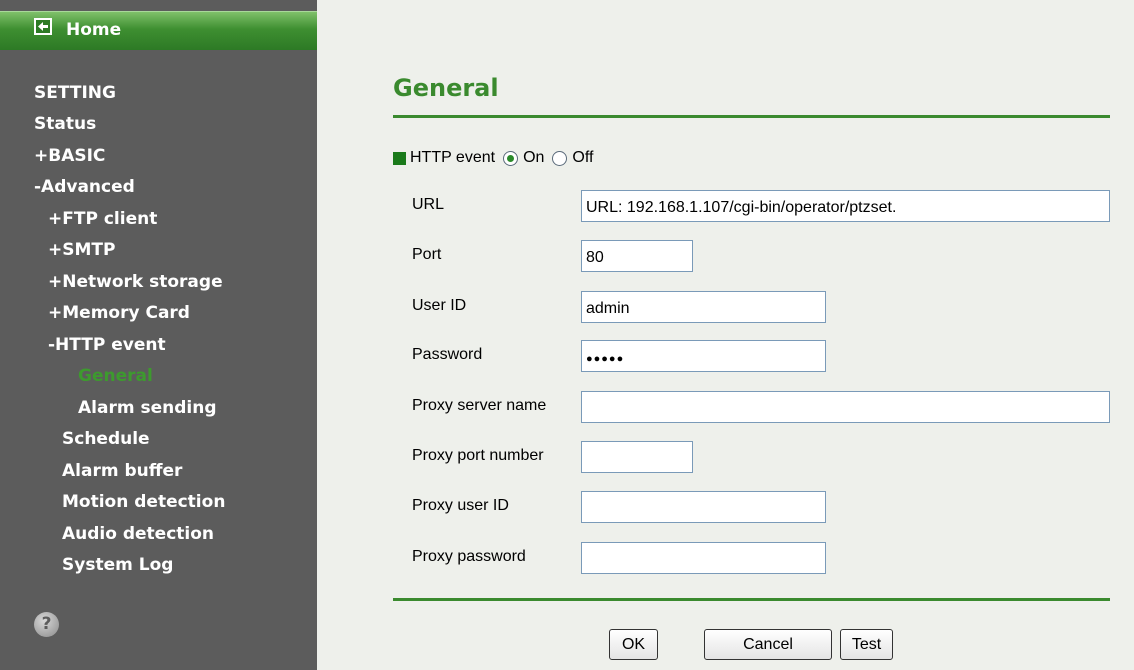  What do you see at coordinates (534, 157) in the screenshot?
I see `http-event-on-label: On` at bounding box center [534, 157].